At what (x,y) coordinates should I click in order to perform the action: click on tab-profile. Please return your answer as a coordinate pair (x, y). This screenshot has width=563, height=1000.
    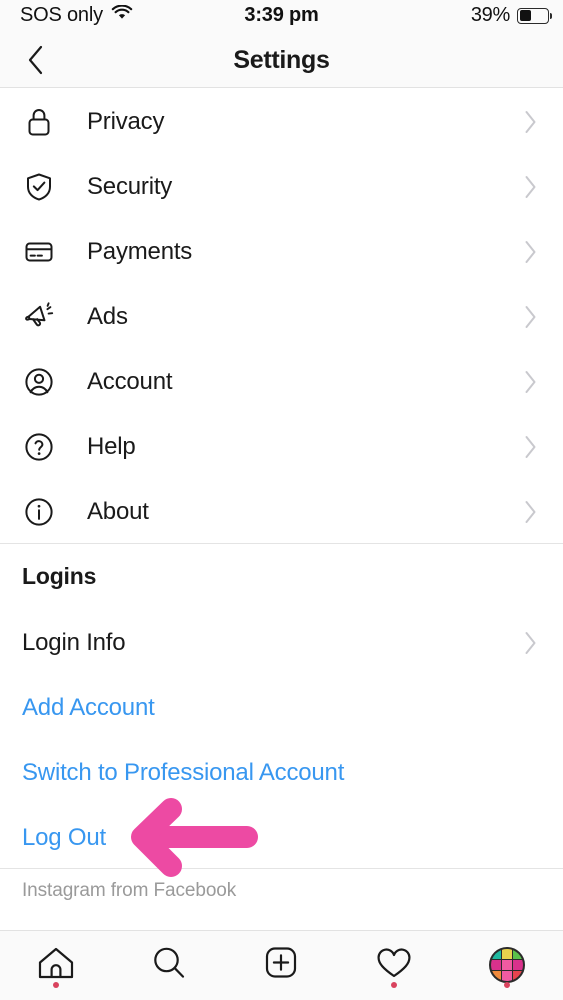
    Looking at the image, I should click on (506, 965).